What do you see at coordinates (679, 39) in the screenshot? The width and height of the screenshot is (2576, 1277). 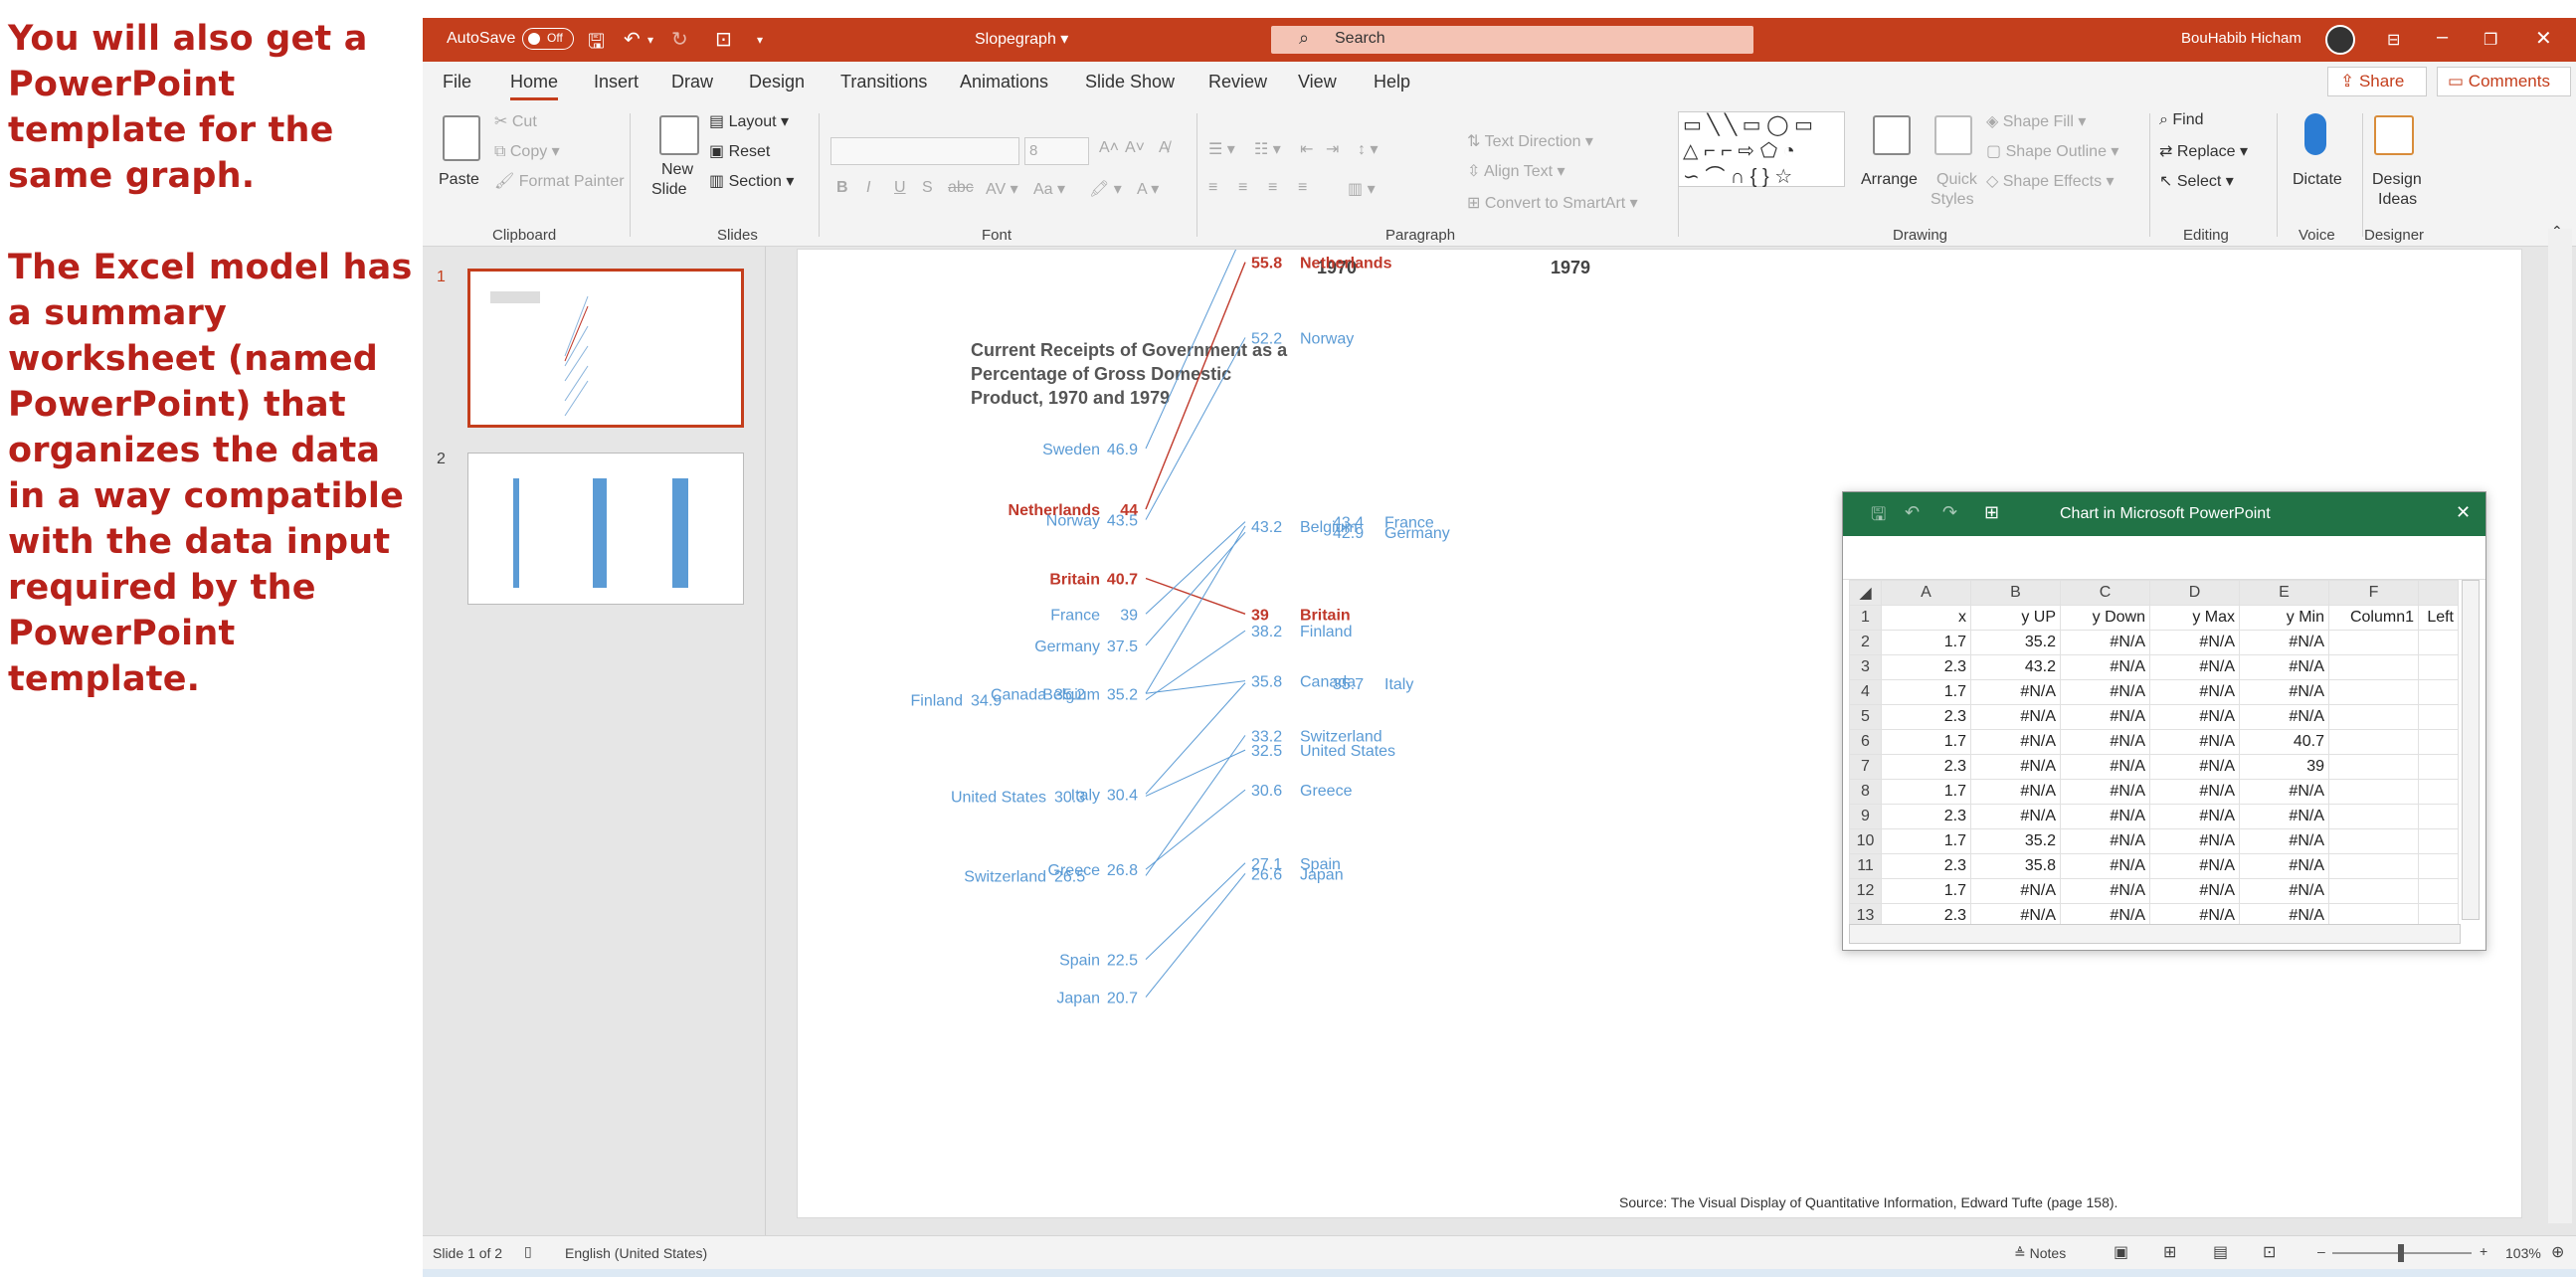 I see `redo-icon: ↻` at bounding box center [679, 39].